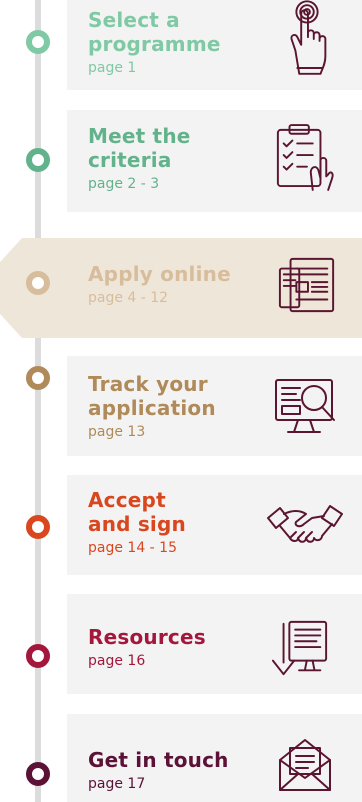 This screenshot has width=362, height=802. I want to click on step-title: Accept and sign, so click(137, 512).